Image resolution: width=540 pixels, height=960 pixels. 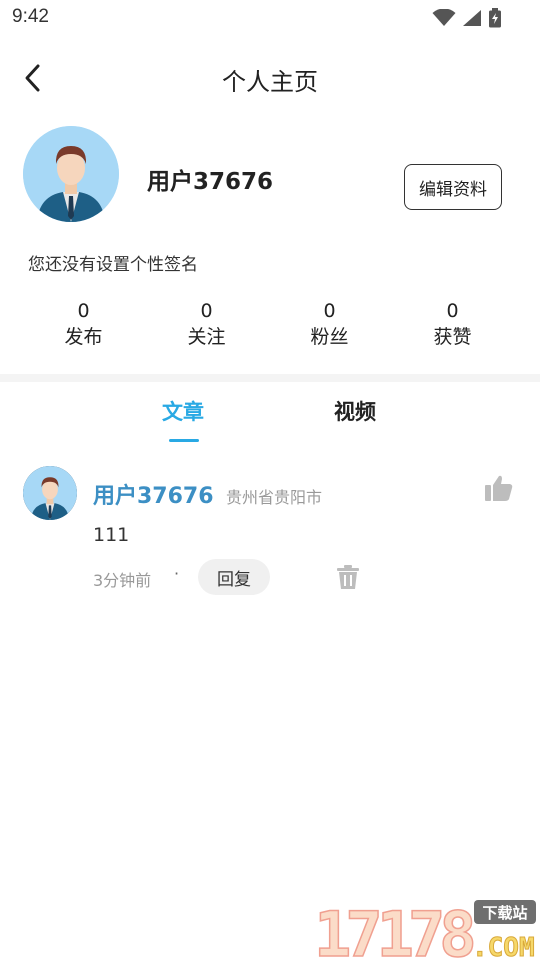 I want to click on watermark-logo: 17178 下载站 .COM, so click(x=425, y=929).